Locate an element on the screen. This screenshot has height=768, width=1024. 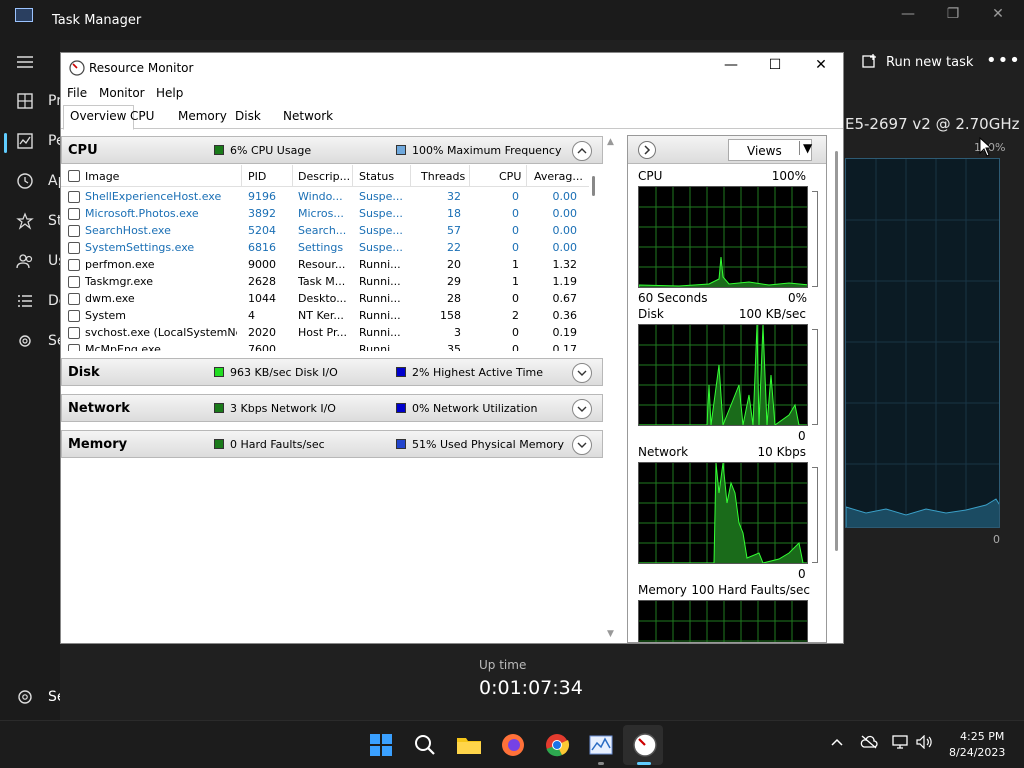
file-explorer-icon is located at coordinates (469, 745).